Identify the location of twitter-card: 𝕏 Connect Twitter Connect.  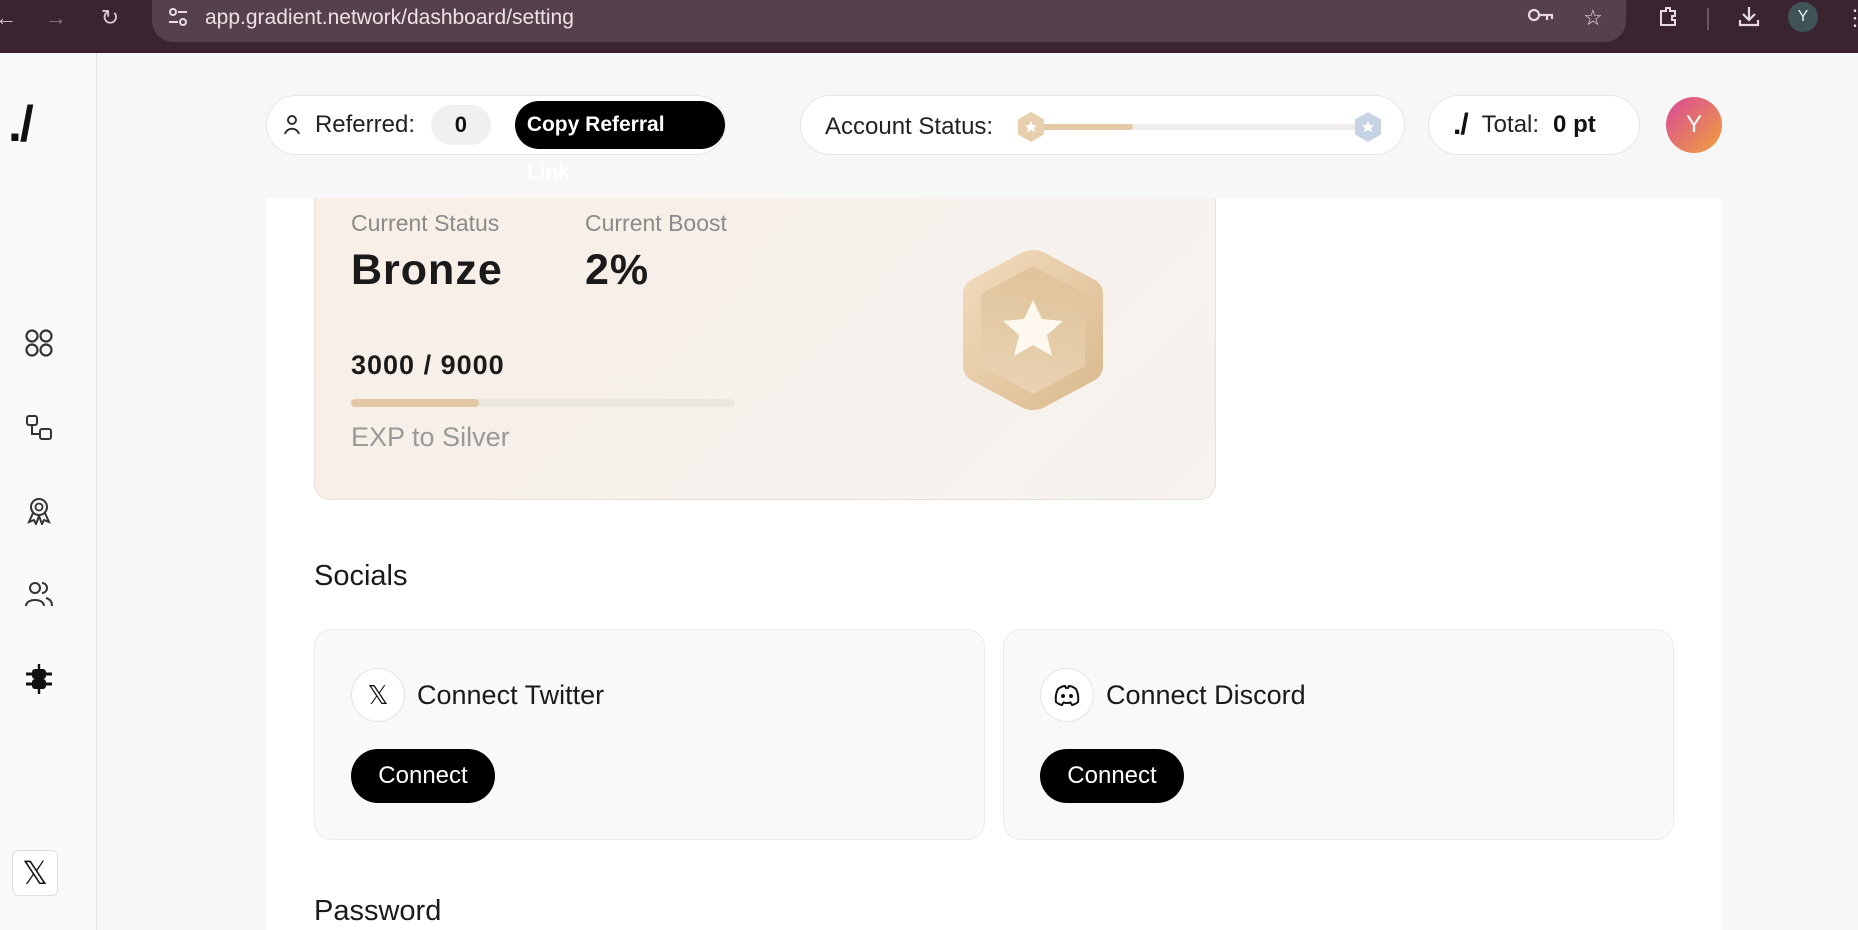
(649, 734).